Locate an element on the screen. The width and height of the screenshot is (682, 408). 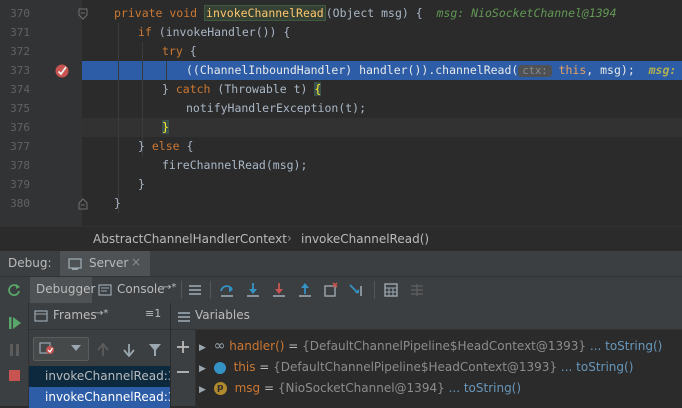
arrow-up-icon is located at coordinates (103, 350).